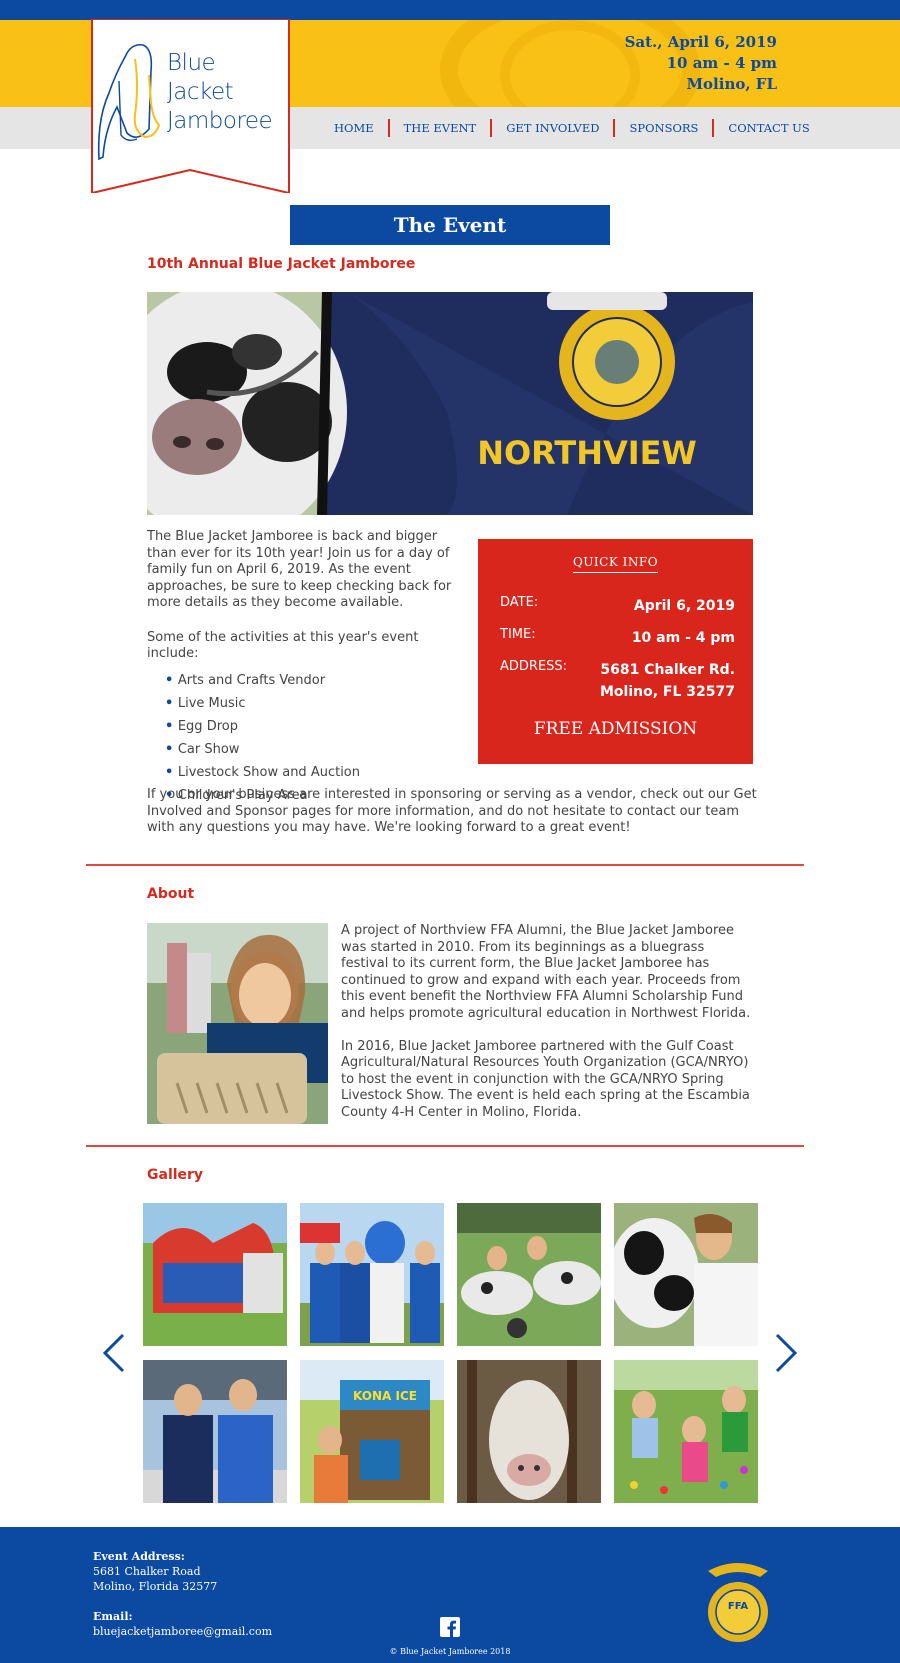 This screenshot has height=1663, width=900. Describe the element at coordinates (587, 453) in the screenshot. I see `svg-text: NORTHVIEW` at that location.